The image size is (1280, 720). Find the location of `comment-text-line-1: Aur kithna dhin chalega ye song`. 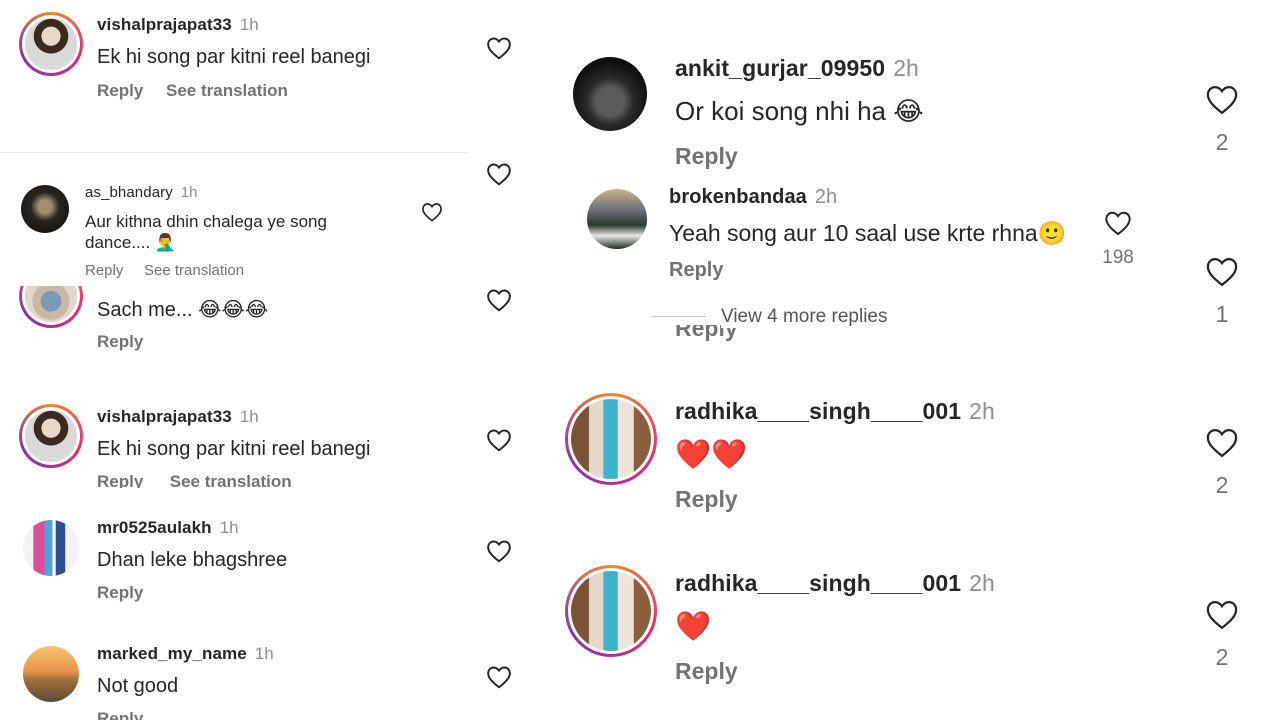

comment-text-line-1: Aur kithna dhin chalega ye song is located at coordinates (206, 221).